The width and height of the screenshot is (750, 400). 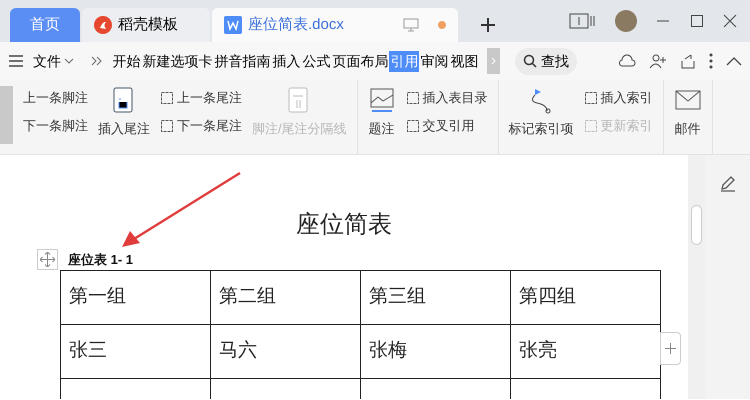 I want to click on move-icon, so click(x=47, y=259).